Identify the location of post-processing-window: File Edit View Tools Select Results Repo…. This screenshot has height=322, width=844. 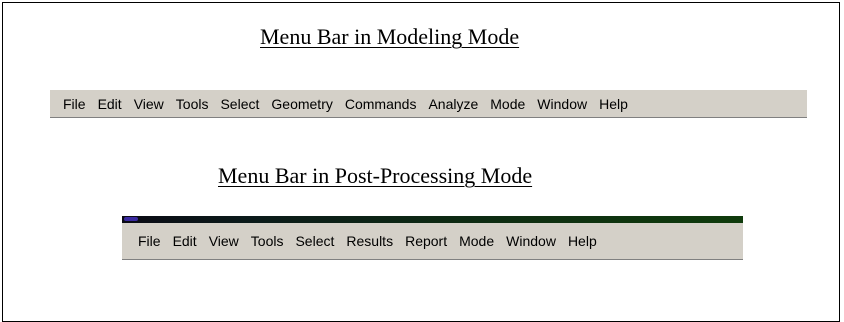
(432, 238).